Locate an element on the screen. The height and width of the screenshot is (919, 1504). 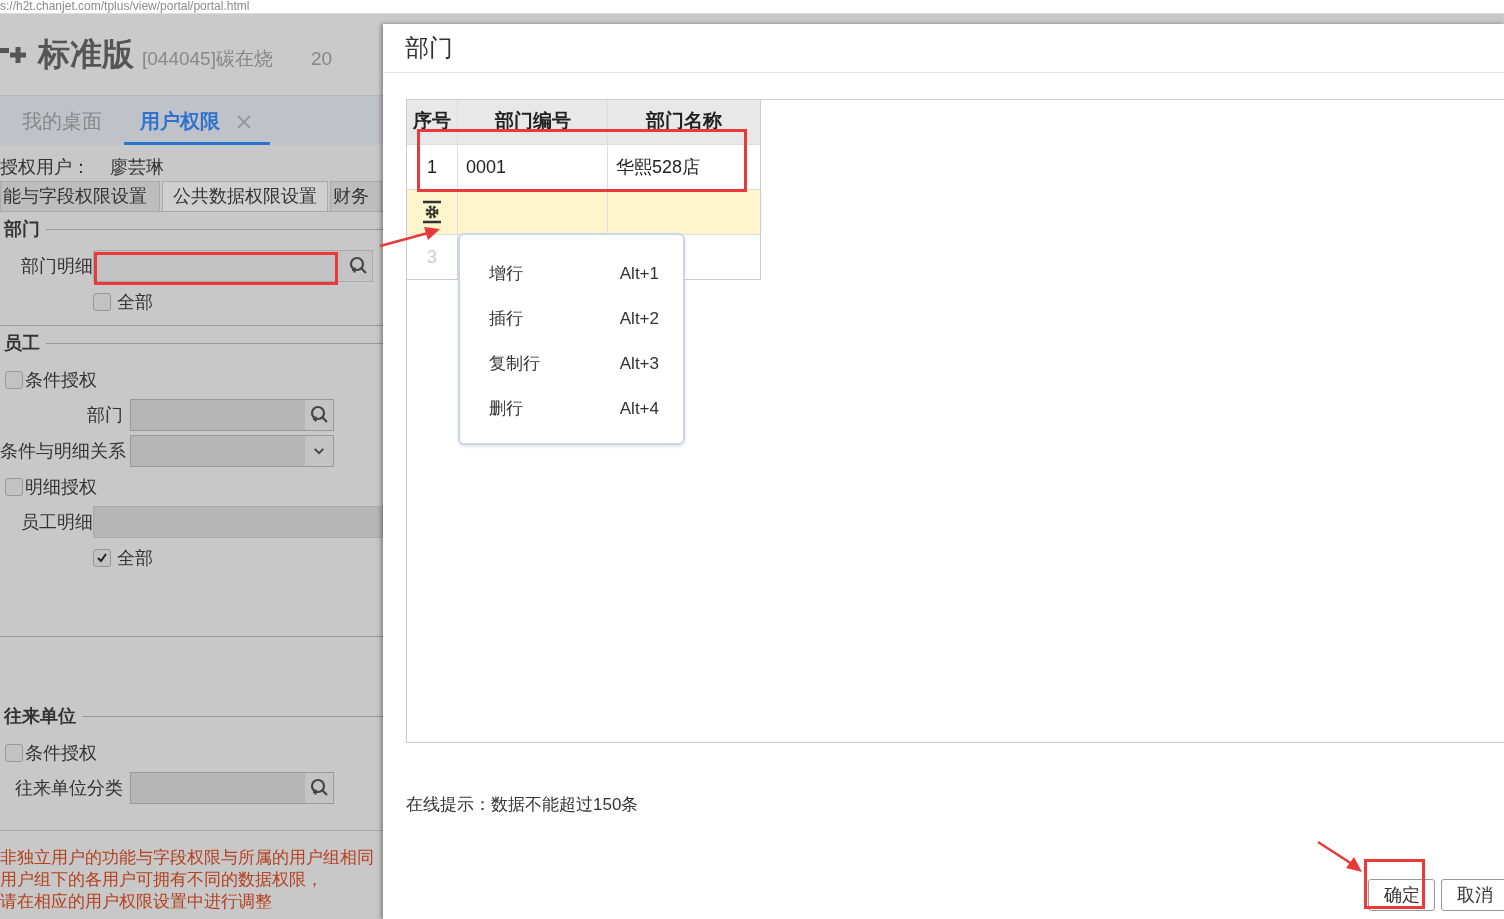
subtab: 财务 is located at coordinates (356, 196).